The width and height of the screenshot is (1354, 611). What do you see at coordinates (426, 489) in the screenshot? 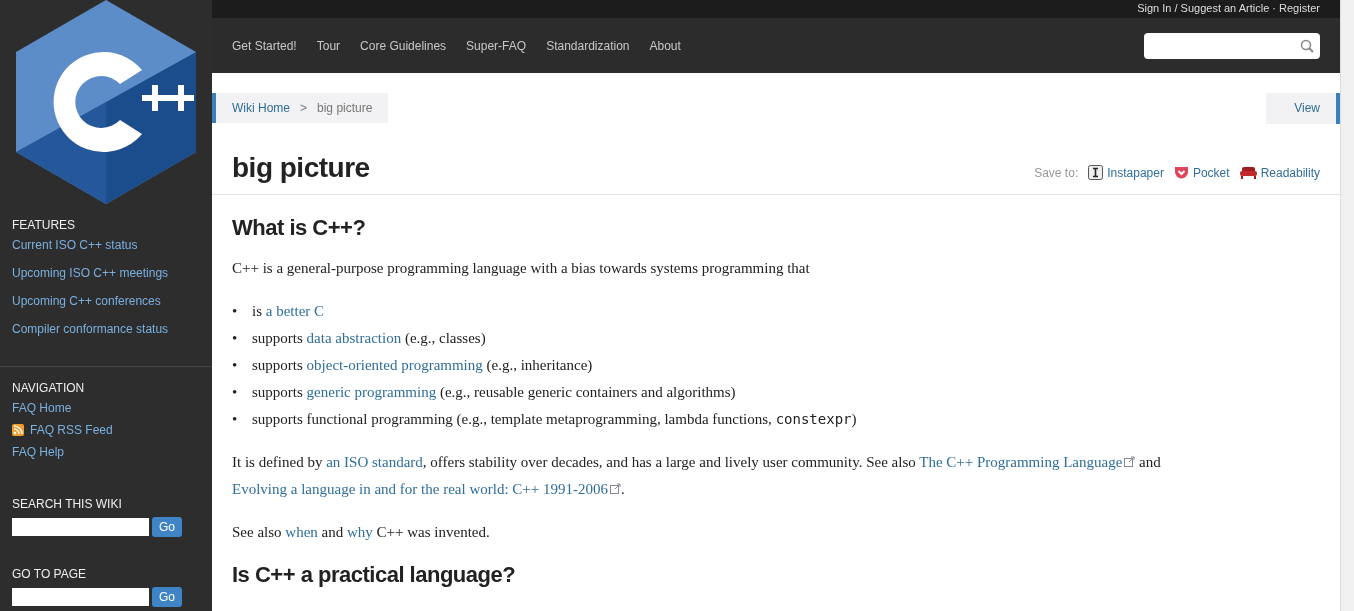
I see `external-link: Evolving a language in and for the real world: C++ 1991-2006` at bounding box center [426, 489].